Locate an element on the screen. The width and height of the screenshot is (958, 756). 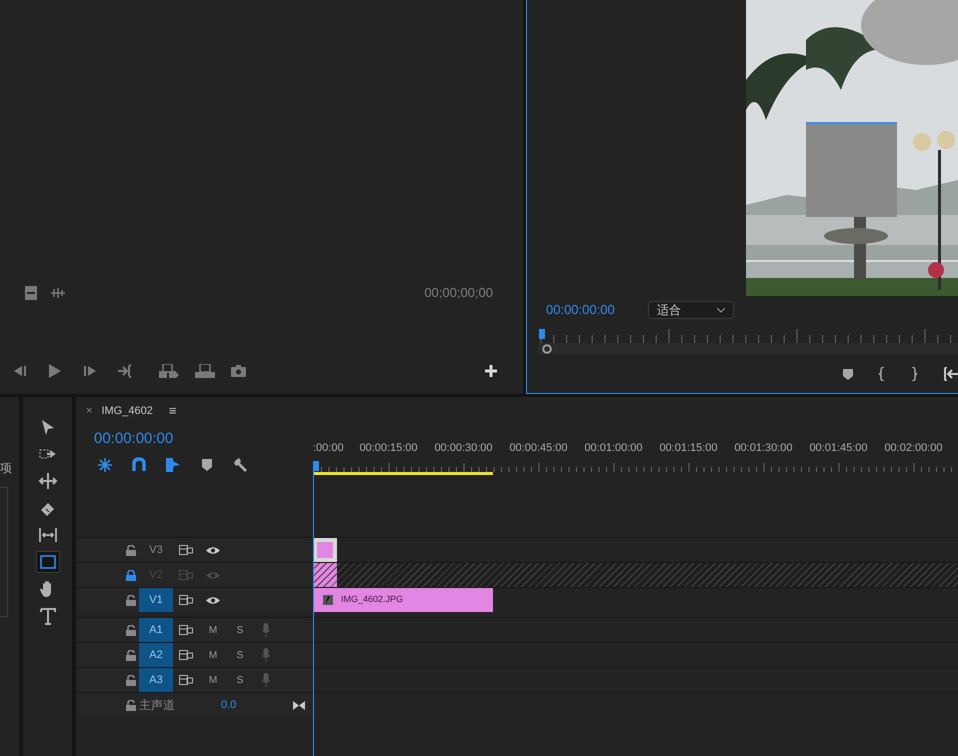
track-height-icon is located at coordinates (299, 705).